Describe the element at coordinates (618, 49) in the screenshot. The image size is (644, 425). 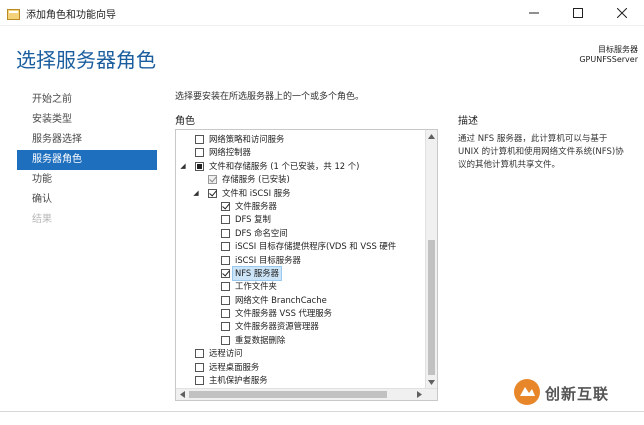
I see `destination-server-label: 目标服务器` at that location.